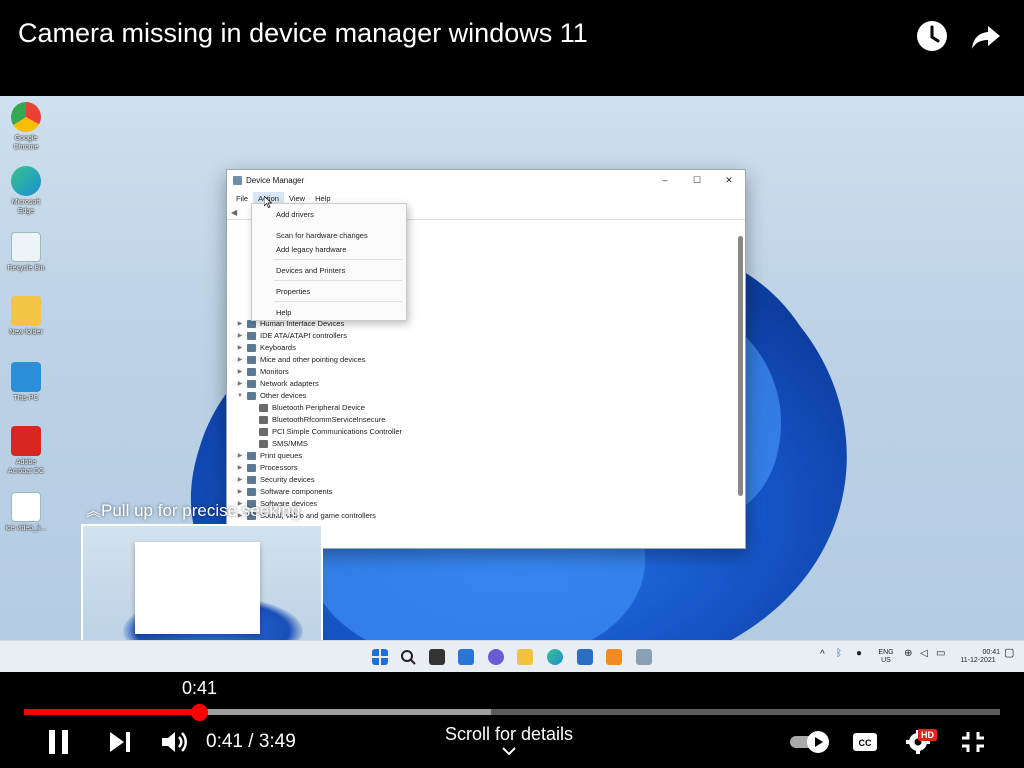 The image size is (1024, 768). Describe the element at coordinates (311, 249) in the screenshot. I see `menu-item-add-legacy-hardware: Add legacy hardware` at that location.